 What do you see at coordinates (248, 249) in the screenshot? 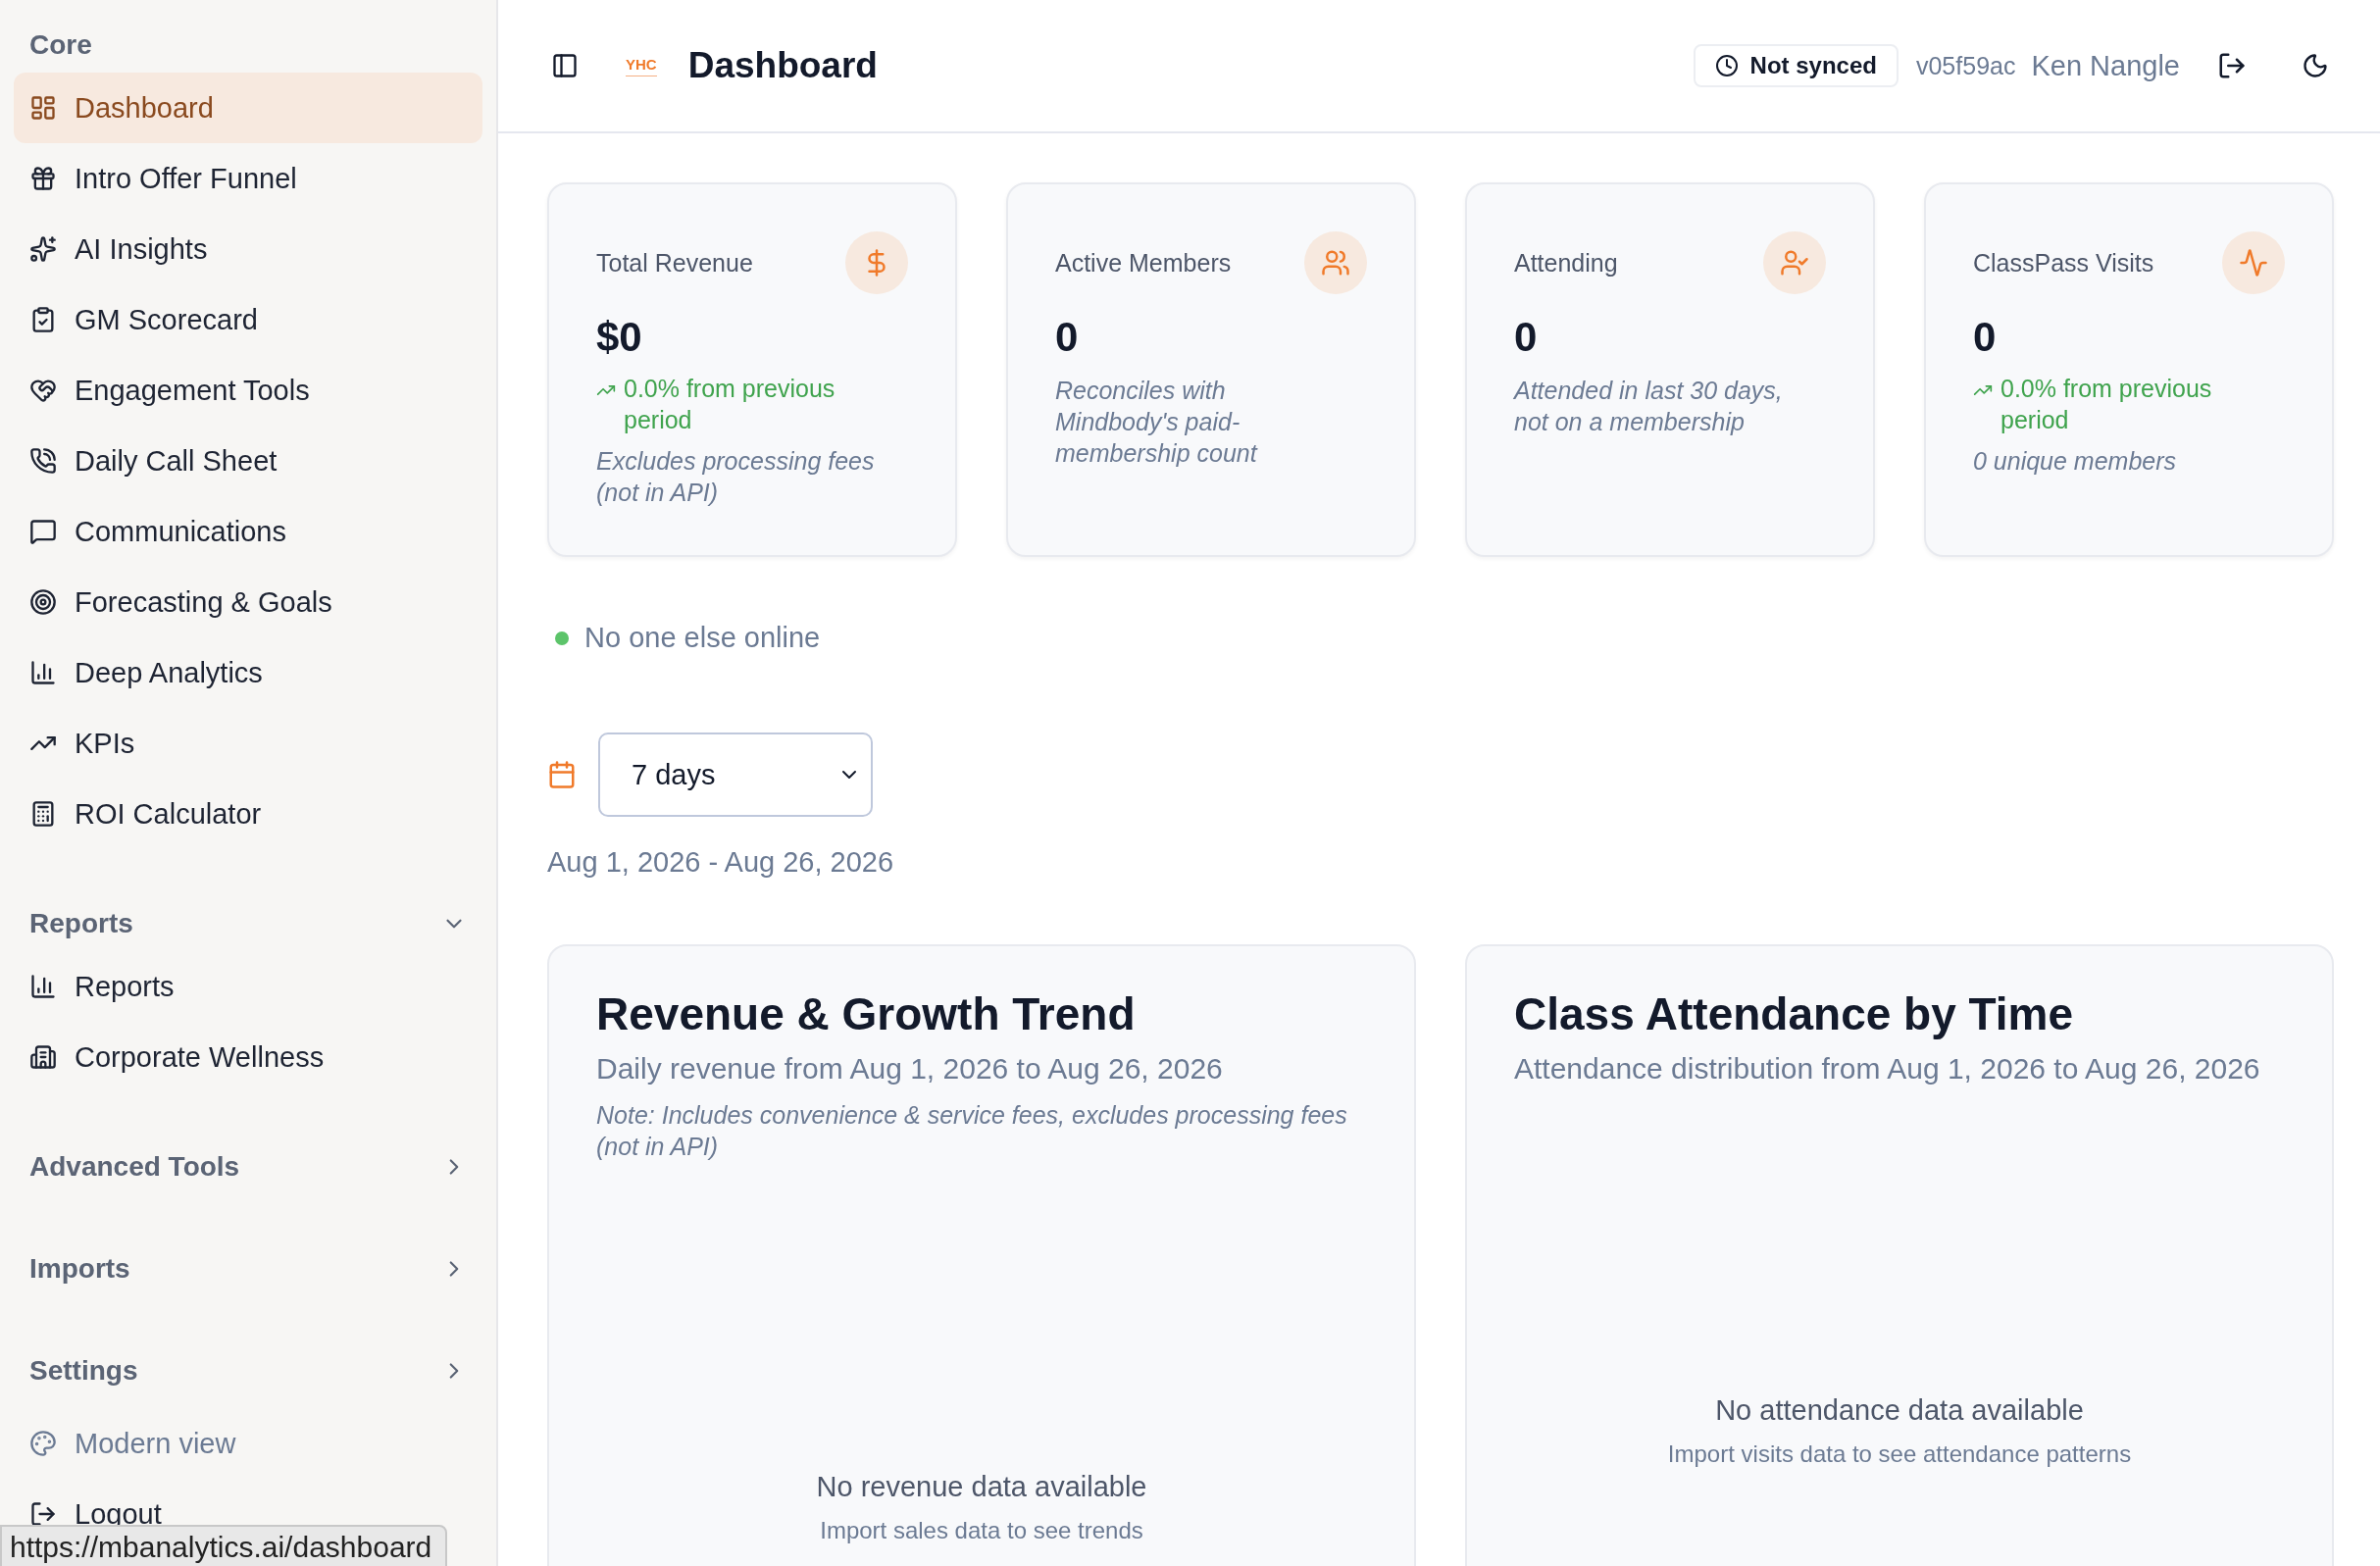
I see `sidebar-item: AI Insights` at bounding box center [248, 249].